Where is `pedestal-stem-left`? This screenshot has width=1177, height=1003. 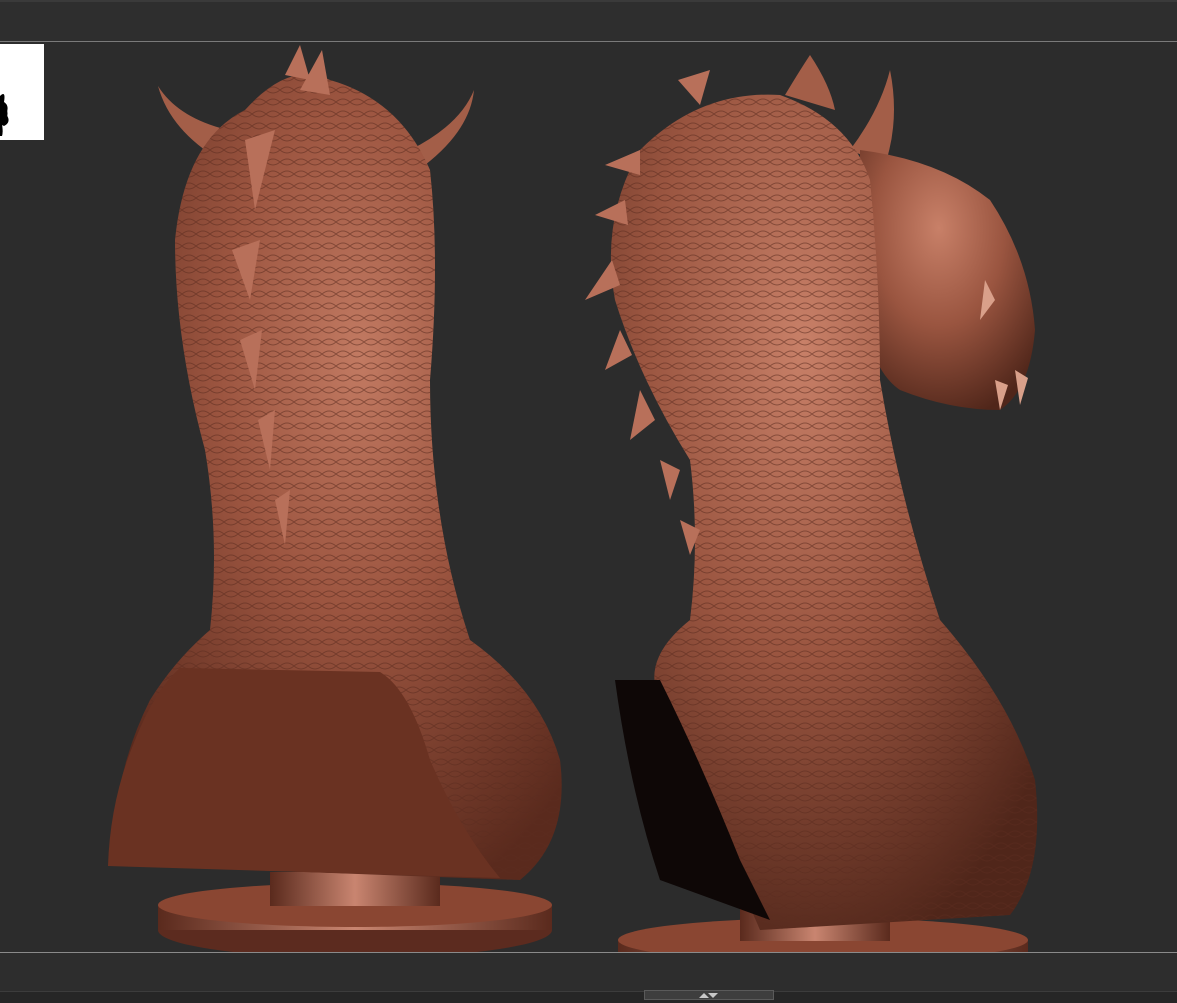 pedestal-stem-left is located at coordinates (355, 889).